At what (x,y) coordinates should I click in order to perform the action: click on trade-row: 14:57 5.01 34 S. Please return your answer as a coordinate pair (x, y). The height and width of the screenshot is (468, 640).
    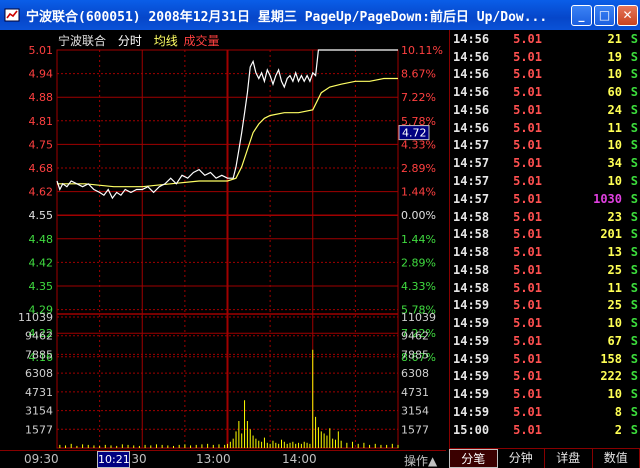
    Looking at the image, I should click on (545, 163).